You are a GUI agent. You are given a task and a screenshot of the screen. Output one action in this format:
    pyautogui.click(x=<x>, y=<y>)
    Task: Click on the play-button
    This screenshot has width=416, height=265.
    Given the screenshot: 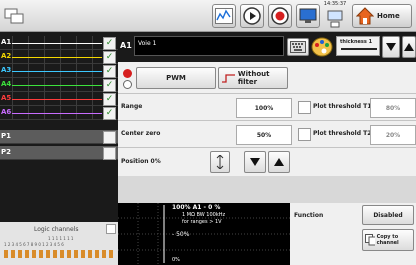 What is the action you would take?
    pyautogui.click(x=252, y=16)
    